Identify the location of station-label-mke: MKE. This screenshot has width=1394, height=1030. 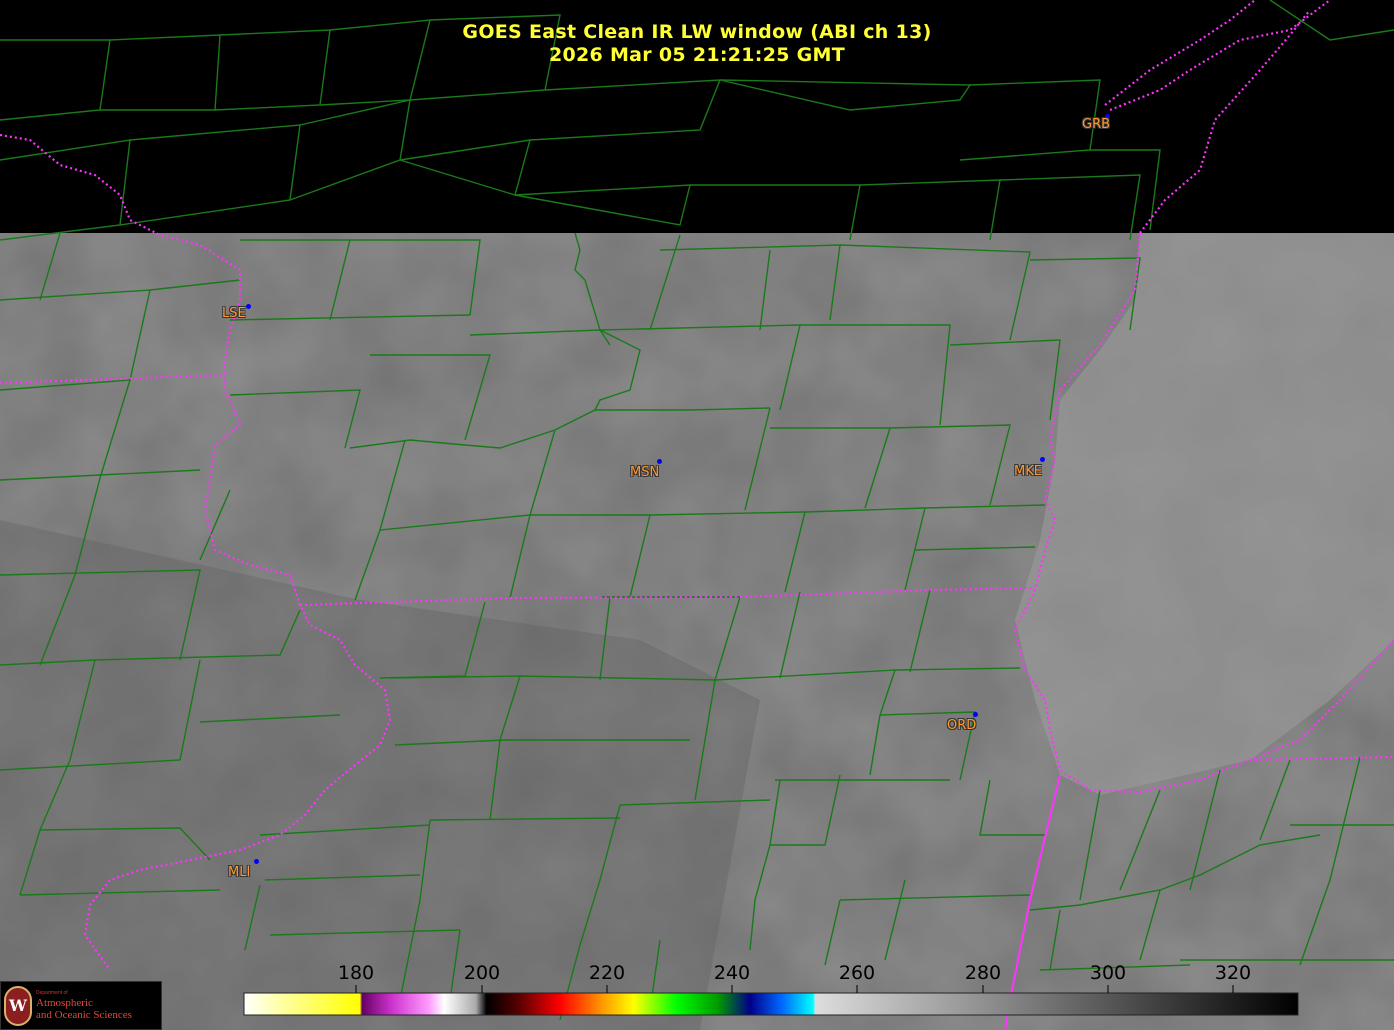
(1028, 471).